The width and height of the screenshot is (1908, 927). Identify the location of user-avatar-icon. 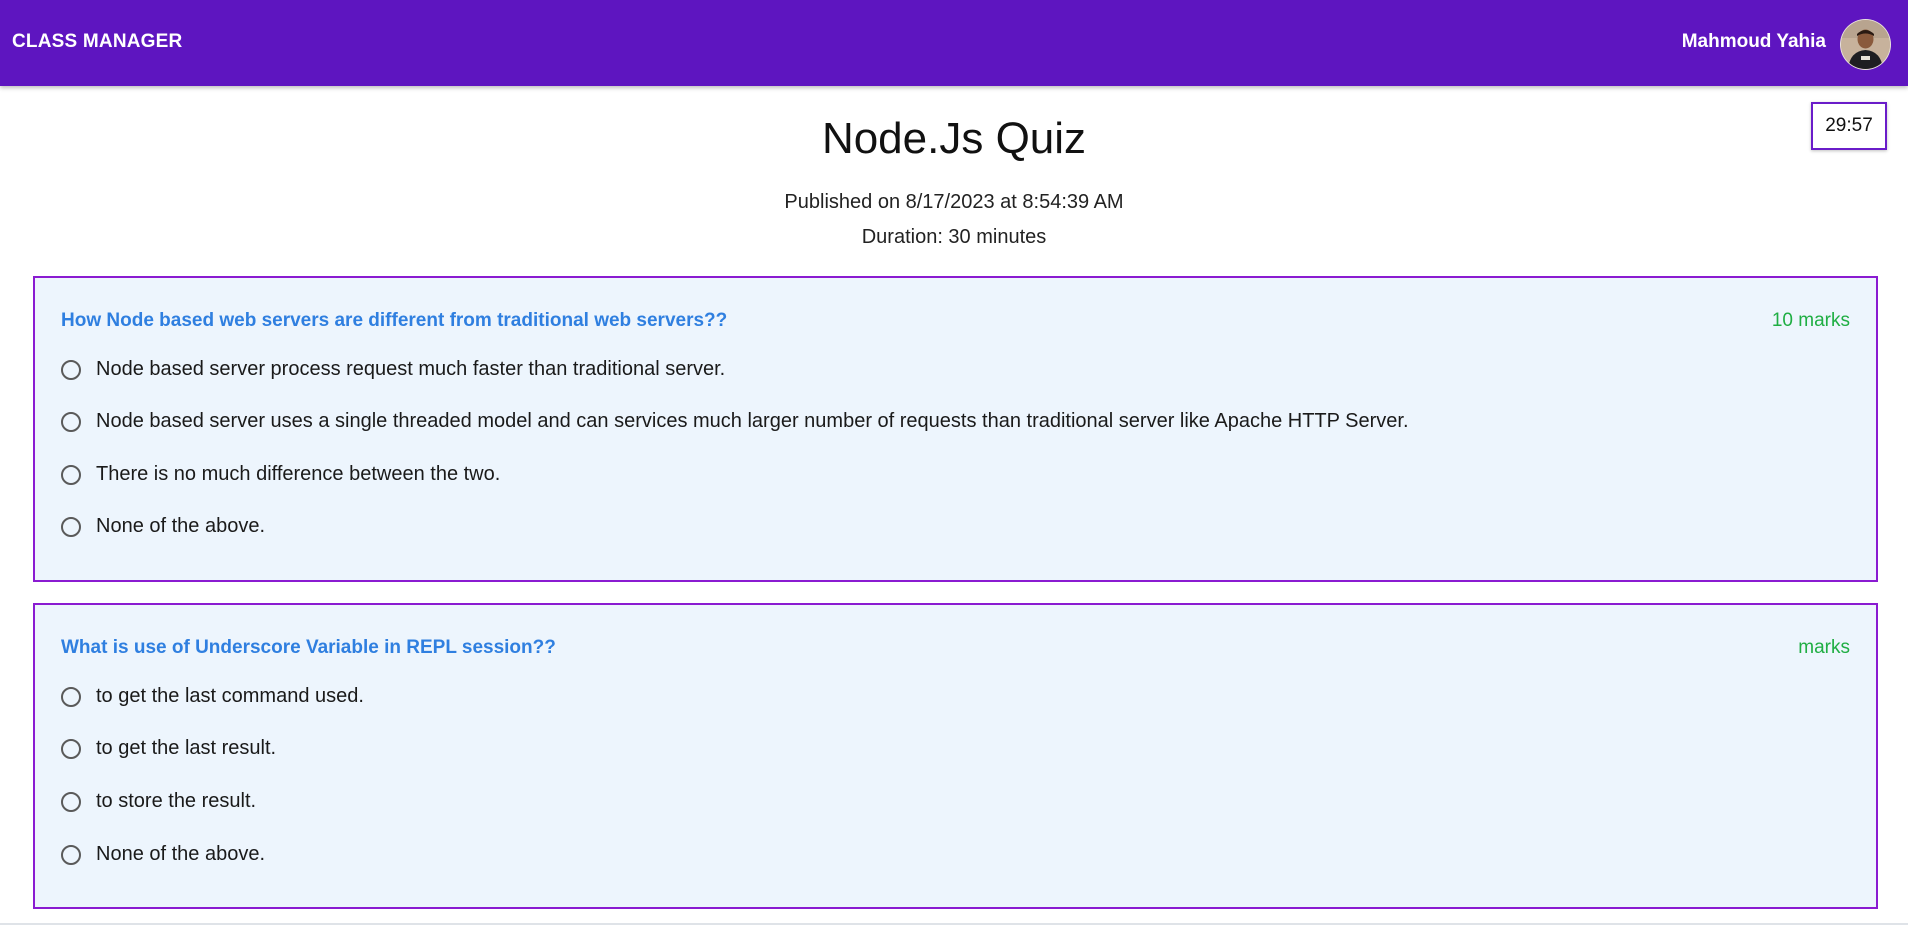
(1865, 44).